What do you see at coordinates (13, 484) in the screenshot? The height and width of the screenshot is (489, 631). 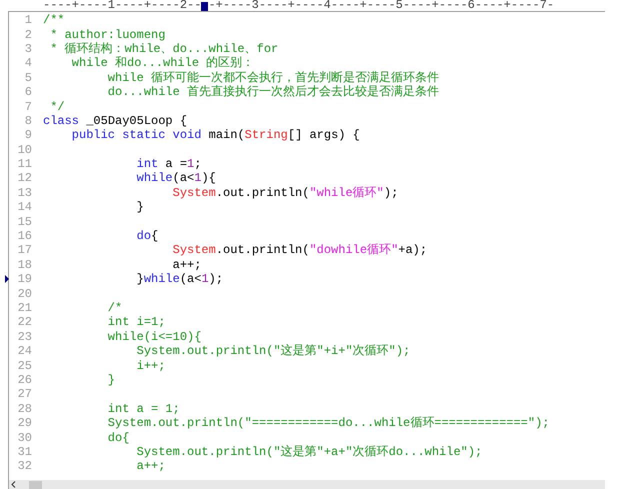 I see `scroll-left-icon` at bounding box center [13, 484].